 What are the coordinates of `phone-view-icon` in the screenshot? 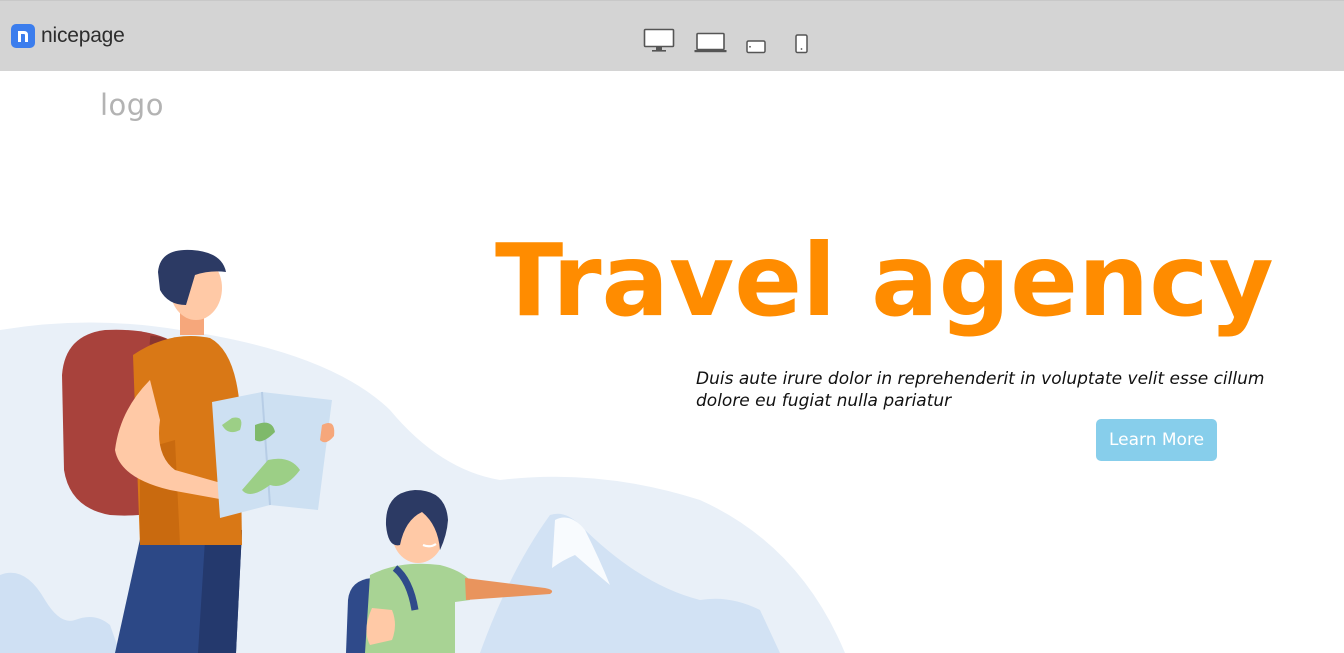 It's located at (801, 46).